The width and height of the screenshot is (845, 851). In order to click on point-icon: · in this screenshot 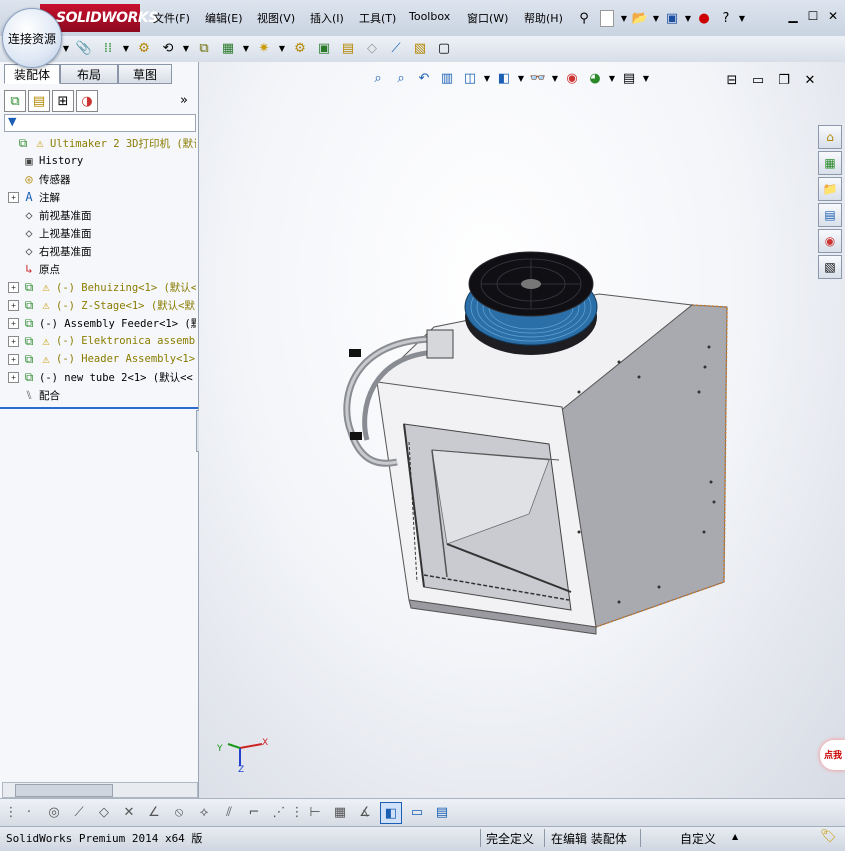, I will do `click(29, 812)`.